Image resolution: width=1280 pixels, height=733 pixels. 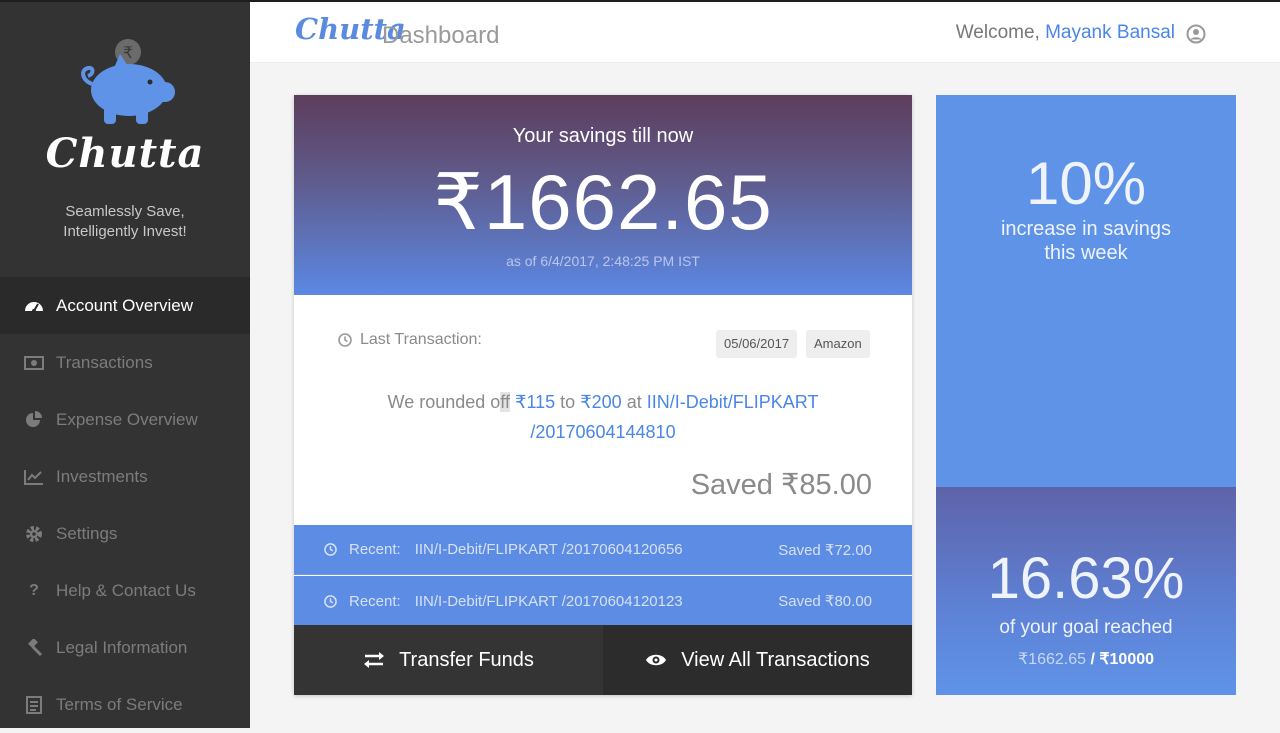 What do you see at coordinates (775, 659) in the screenshot?
I see `view-all-transactions-label: View All Transactions` at bounding box center [775, 659].